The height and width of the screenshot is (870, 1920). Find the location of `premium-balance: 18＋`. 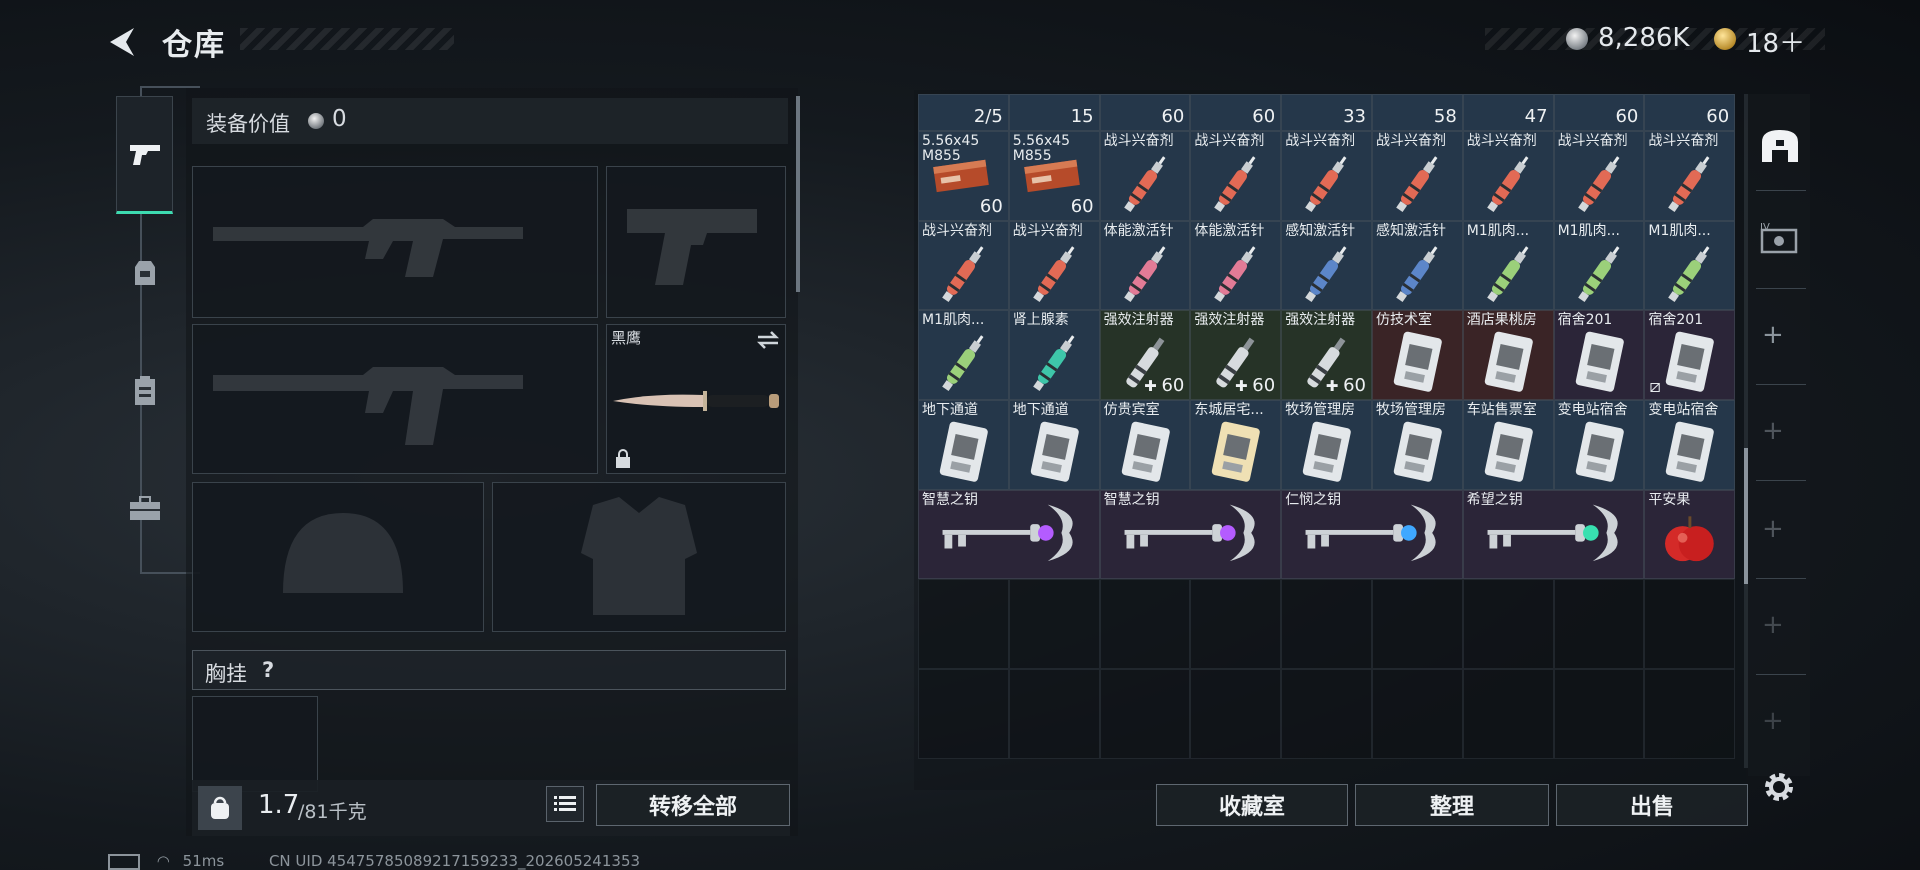

premium-balance: 18＋ is located at coordinates (1775, 41).